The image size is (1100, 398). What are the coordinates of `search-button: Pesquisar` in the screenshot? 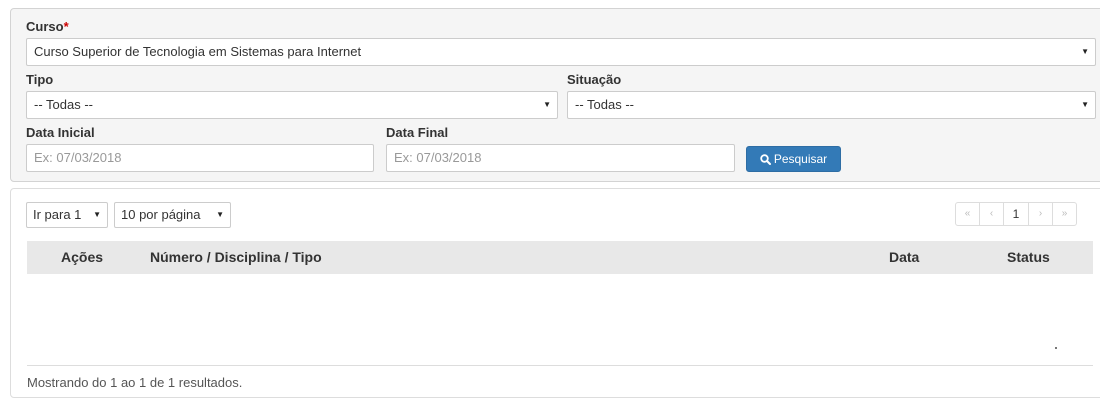 It's located at (793, 159).